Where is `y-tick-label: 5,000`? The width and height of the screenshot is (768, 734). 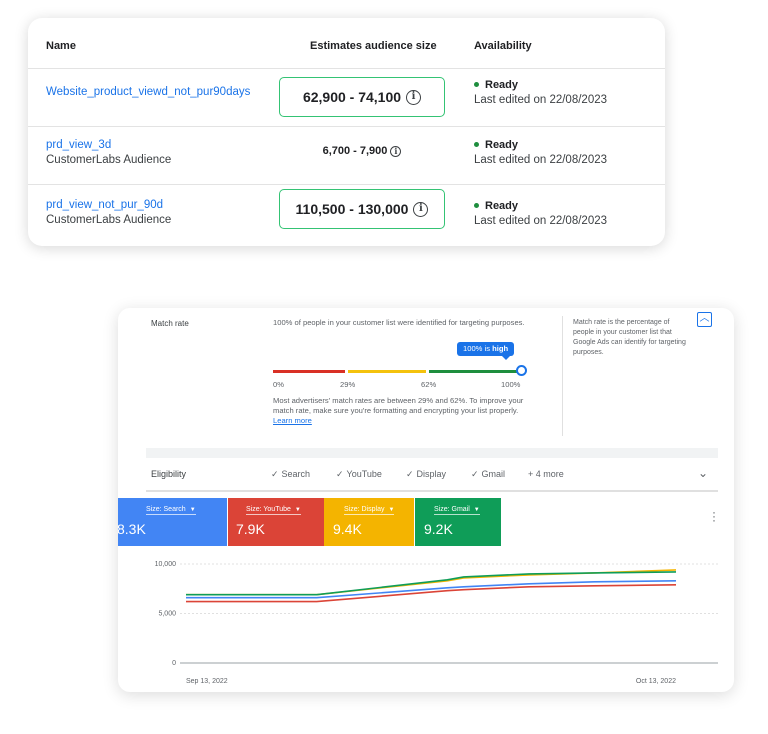
y-tick-label: 5,000 is located at coordinates (167, 614).